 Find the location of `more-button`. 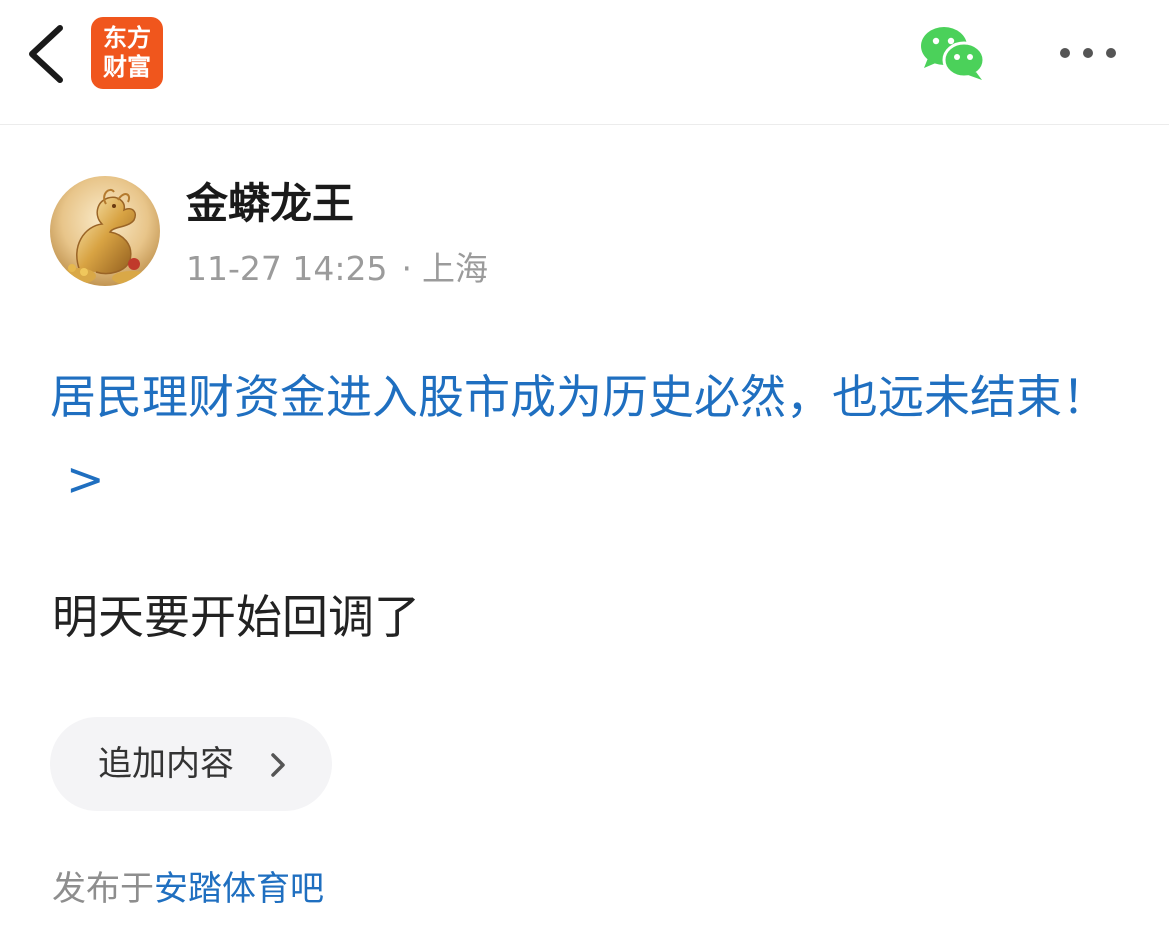

more-button is located at coordinates (1088, 53).